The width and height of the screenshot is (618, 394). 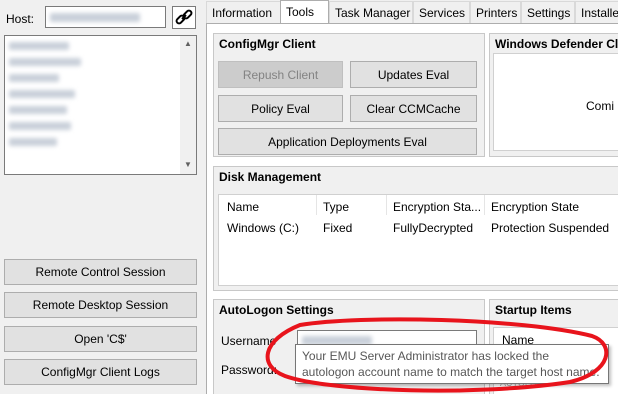 I want to click on red-highlight-ellipse, so click(x=437, y=355).